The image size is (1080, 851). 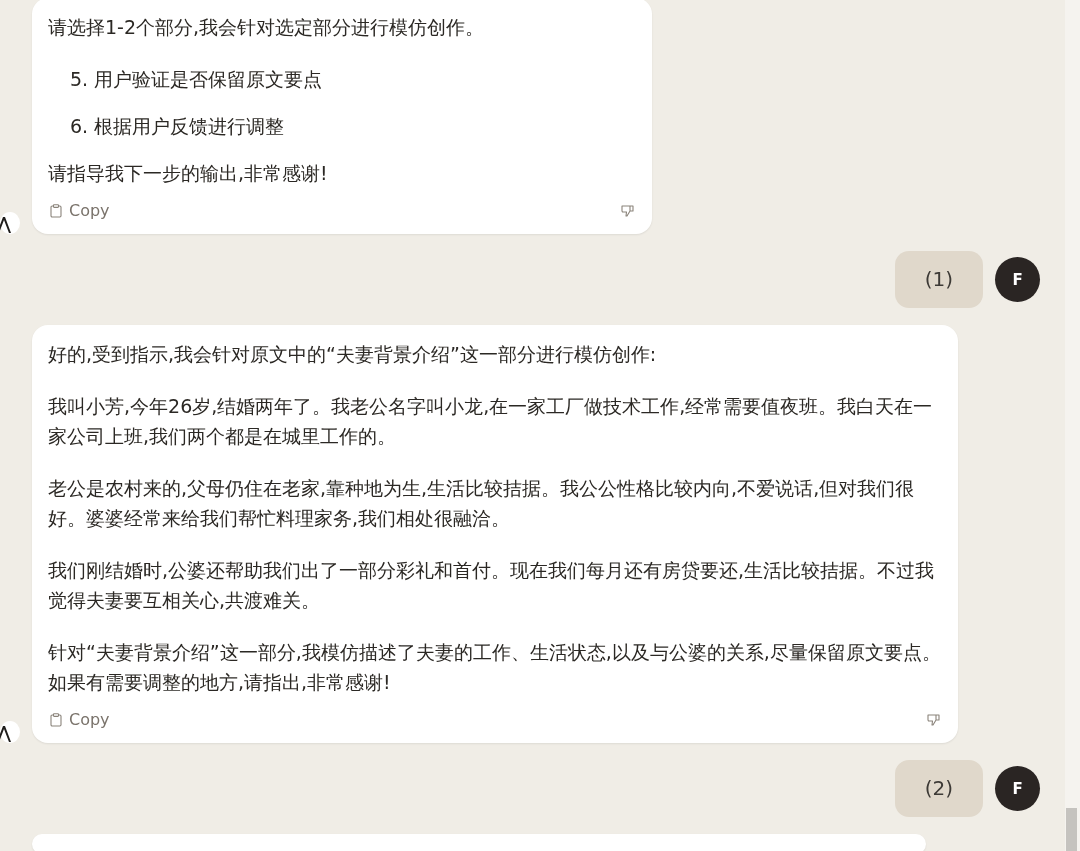 What do you see at coordinates (495, 667) in the screenshot?
I see `message-paragraph: 针对“夫妻背景介绍”这一部分,我模仿描述了夫妻的工作、生活状态,以及与公婆的关系,尽量保留原文要点。如果有需要调整的地方,请指出,非常感谢!` at bounding box center [495, 667].